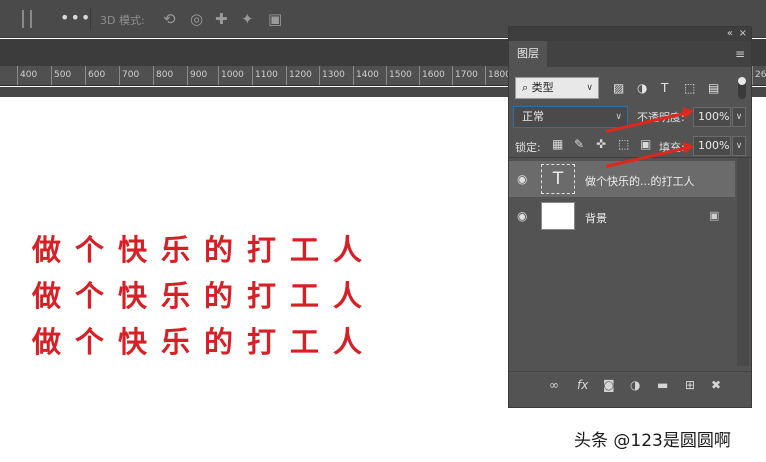 The image size is (766, 462). What do you see at coordinates (432, 75) in the screenshot?
I see `ruler-tick: 1600` at bounding box center [432, 75].